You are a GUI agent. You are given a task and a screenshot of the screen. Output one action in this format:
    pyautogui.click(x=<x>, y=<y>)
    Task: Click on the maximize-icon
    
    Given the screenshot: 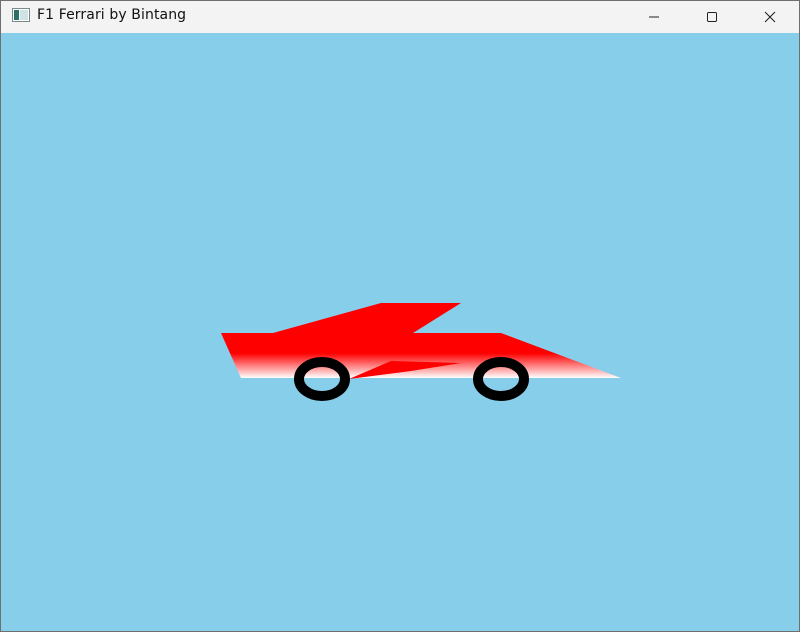 What is the action you would take?
    pyautogui.click(x=712, y=17)
    